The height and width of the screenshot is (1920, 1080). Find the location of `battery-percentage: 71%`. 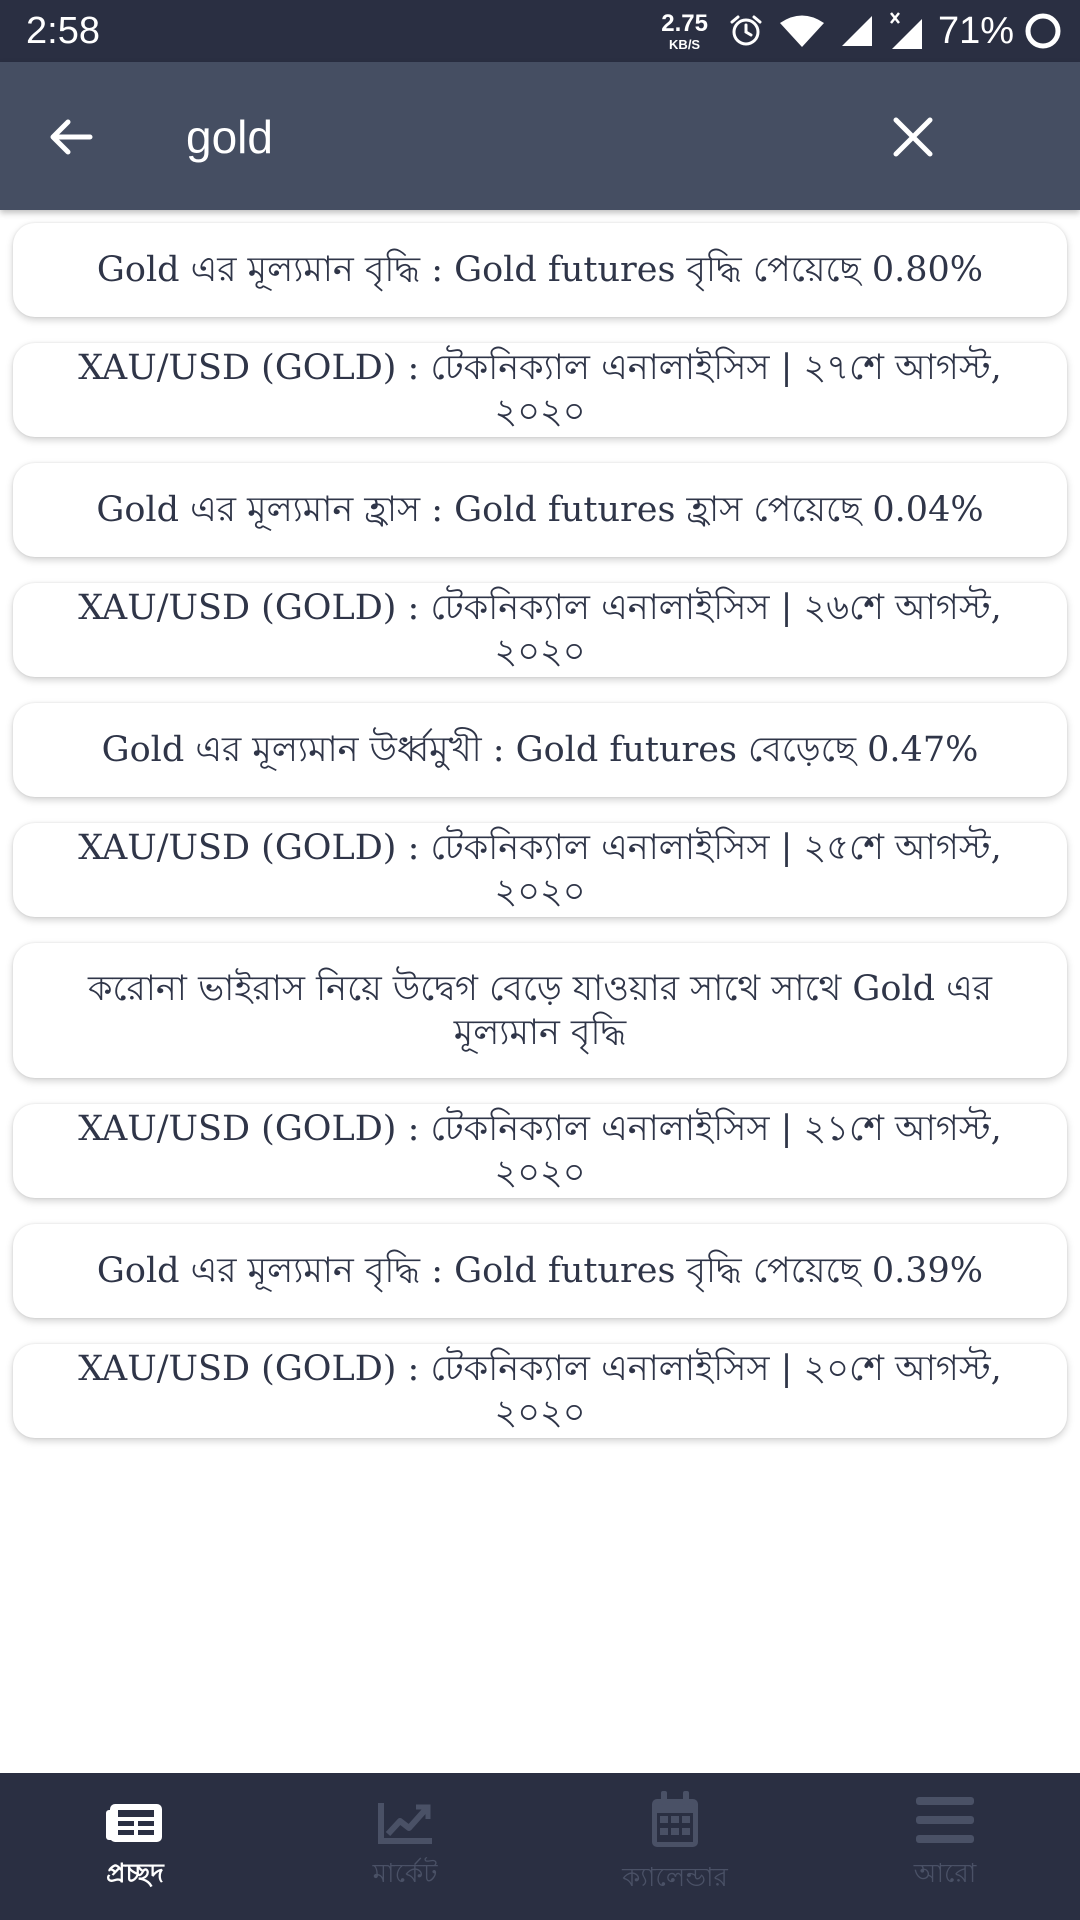

battery-percentage: 71% is located at coordinates (975, 30).